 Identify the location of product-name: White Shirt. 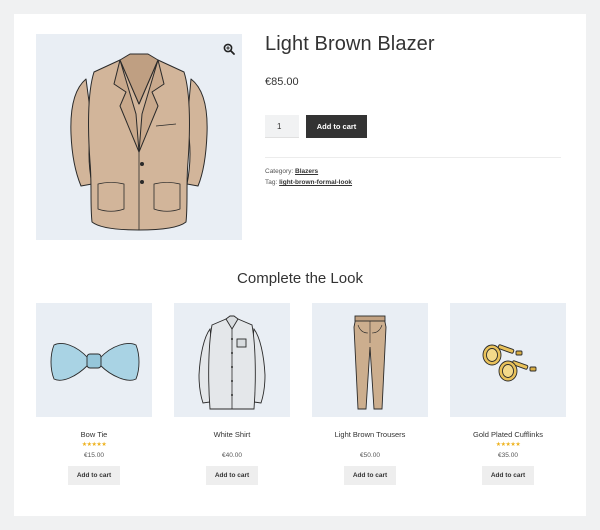
(232, 434).